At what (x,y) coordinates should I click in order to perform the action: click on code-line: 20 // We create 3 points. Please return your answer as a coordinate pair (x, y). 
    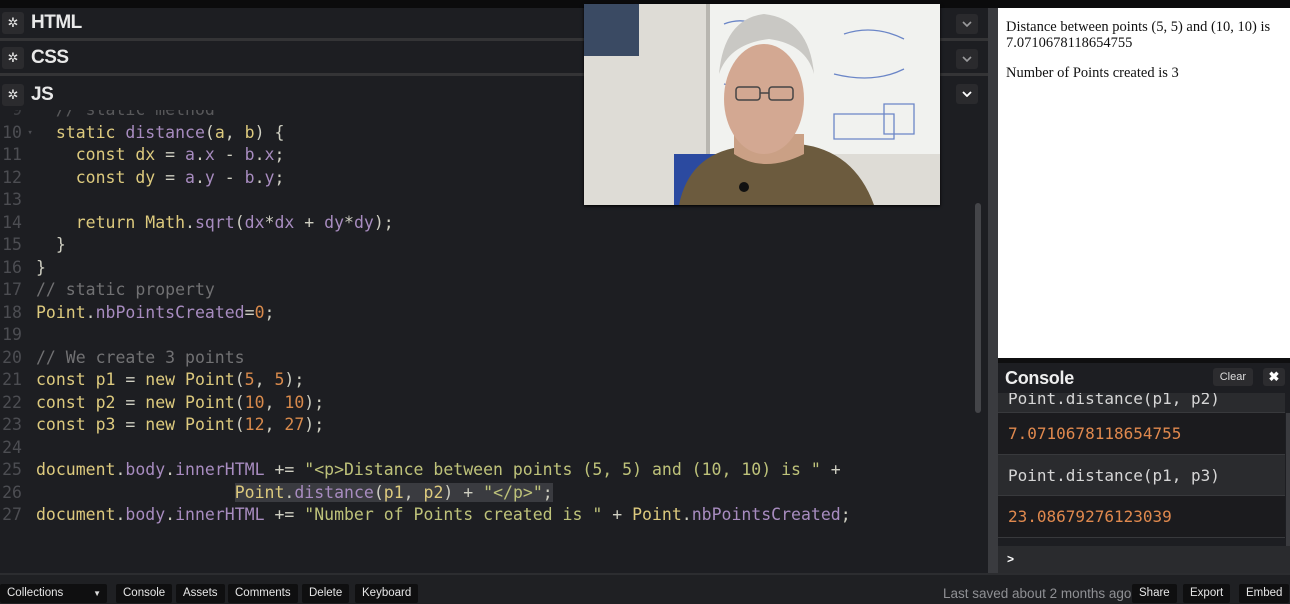
    Looking at the image, I should click on (490, 358).